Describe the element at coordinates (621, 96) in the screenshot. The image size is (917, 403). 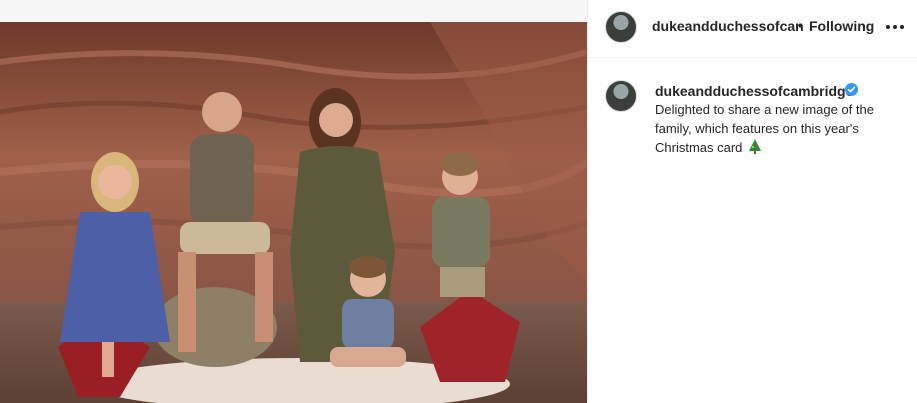
I see `caption-avatar` at that location.